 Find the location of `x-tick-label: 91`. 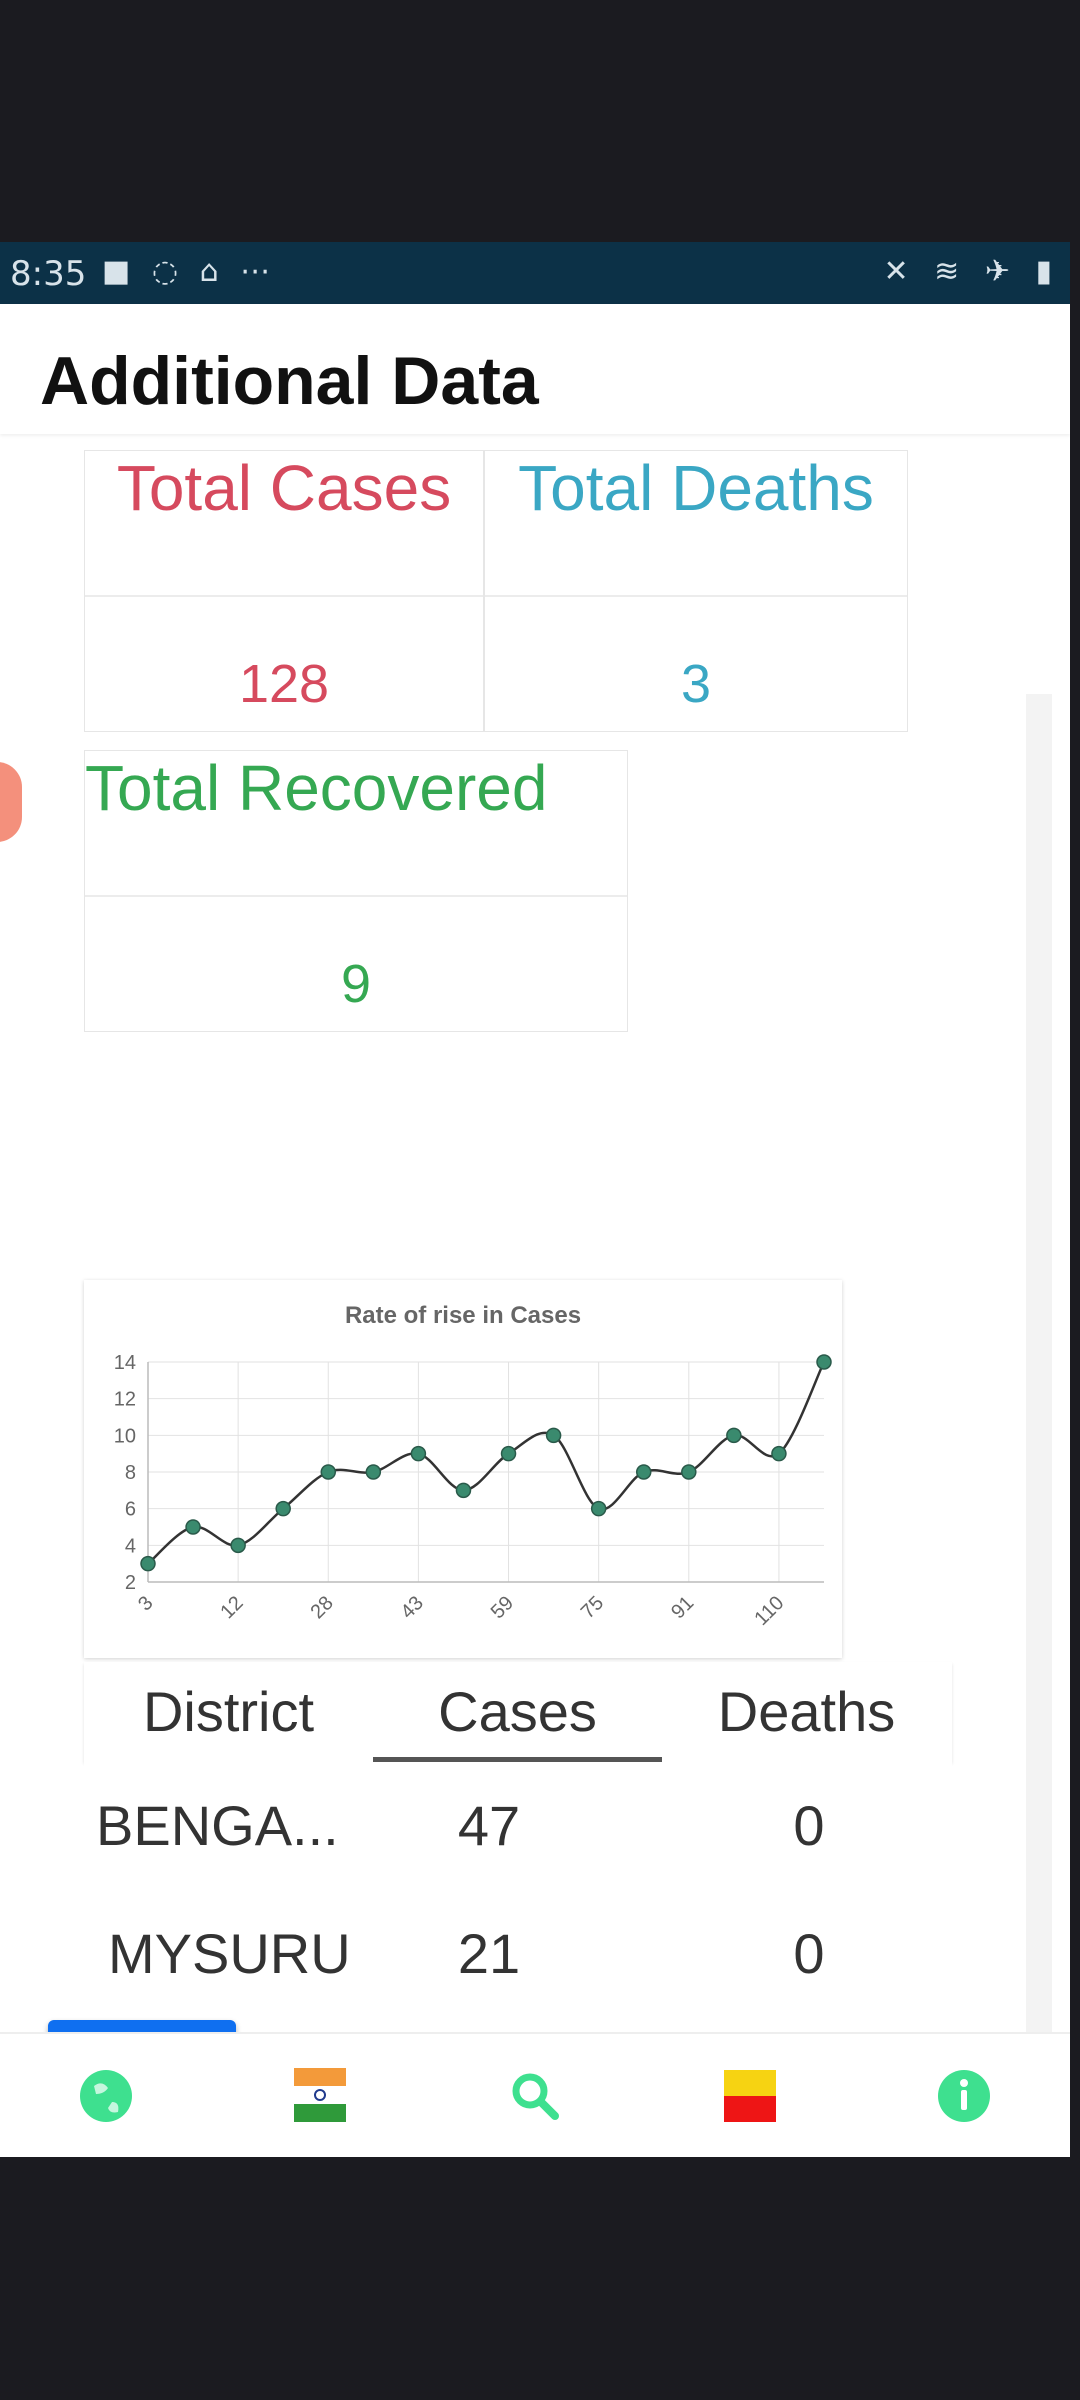

x-tick-label: 91 is located at coordinates (682, 1607).